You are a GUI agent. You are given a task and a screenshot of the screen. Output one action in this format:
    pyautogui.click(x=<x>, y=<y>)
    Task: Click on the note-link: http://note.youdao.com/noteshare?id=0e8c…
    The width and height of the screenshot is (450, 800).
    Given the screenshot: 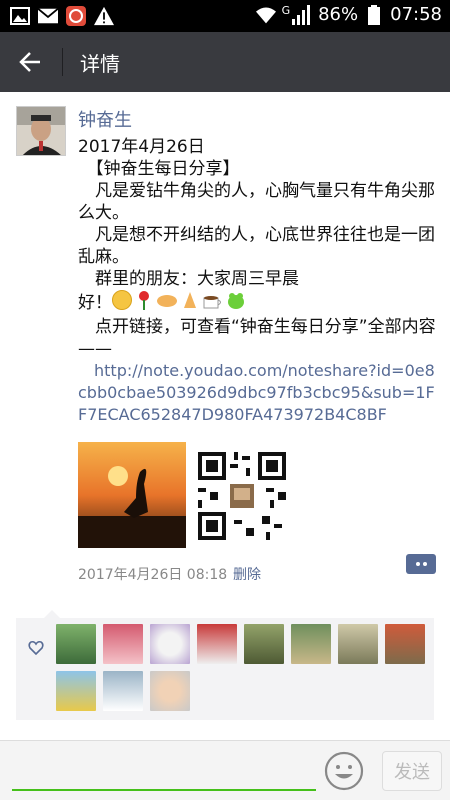 What is the action you would take?
    pyautogui.click(x=258, y=393)
    